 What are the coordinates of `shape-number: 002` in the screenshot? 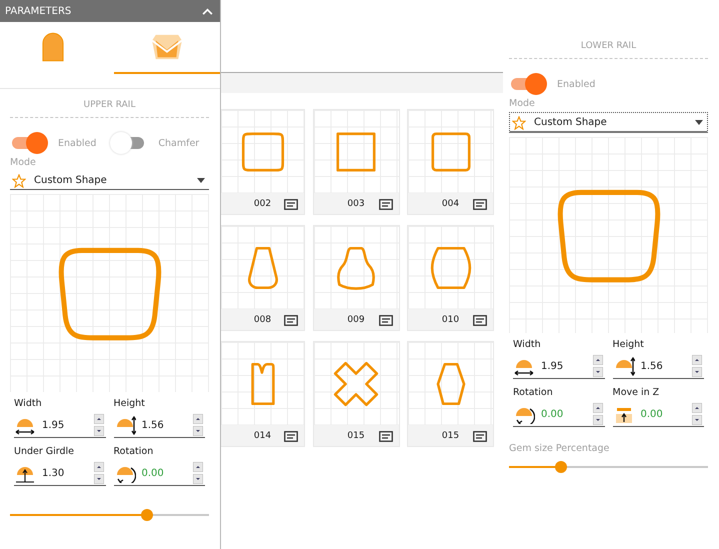 It's located at (263, 203).